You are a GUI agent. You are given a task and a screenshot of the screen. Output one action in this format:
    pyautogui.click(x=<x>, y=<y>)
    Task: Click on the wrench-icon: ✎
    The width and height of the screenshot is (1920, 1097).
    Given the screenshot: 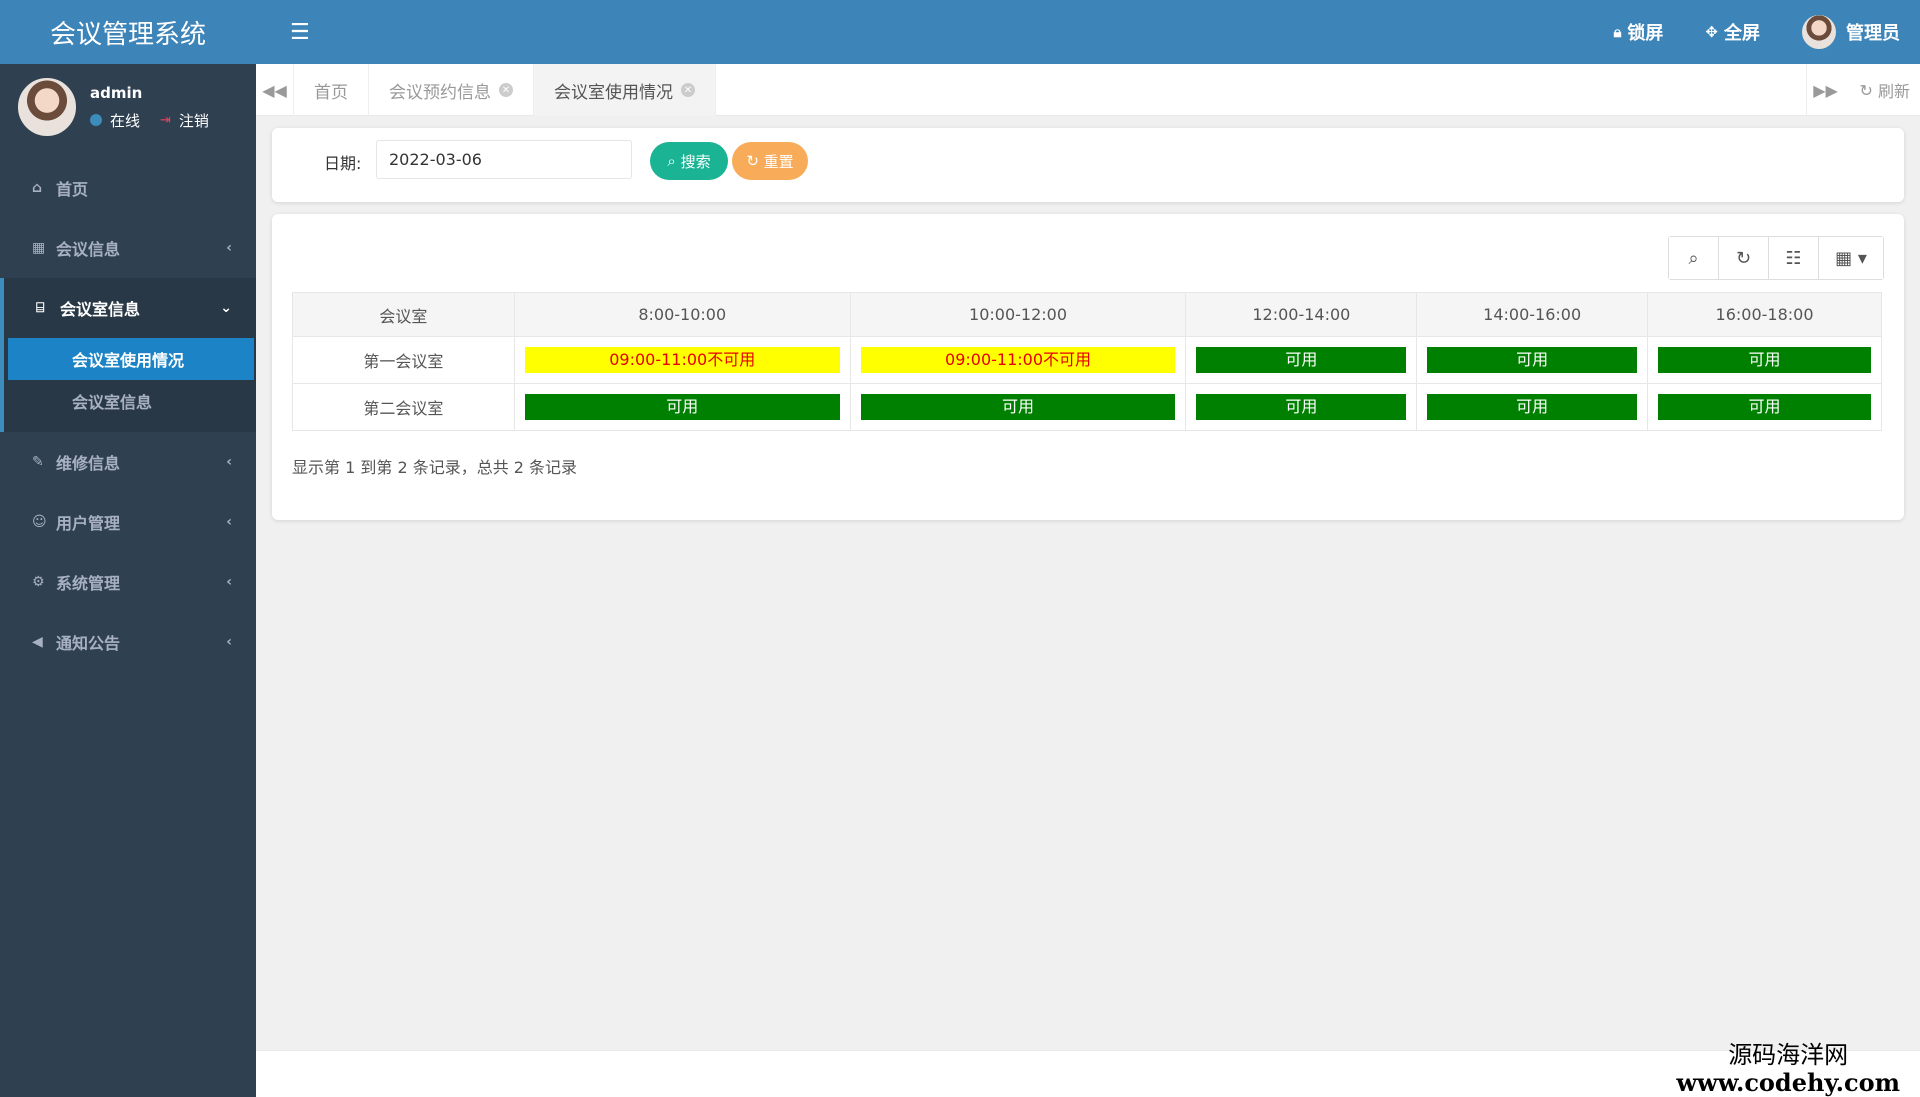 What is the action you would take?
    pyautogui.click(x=38, y=462)
    